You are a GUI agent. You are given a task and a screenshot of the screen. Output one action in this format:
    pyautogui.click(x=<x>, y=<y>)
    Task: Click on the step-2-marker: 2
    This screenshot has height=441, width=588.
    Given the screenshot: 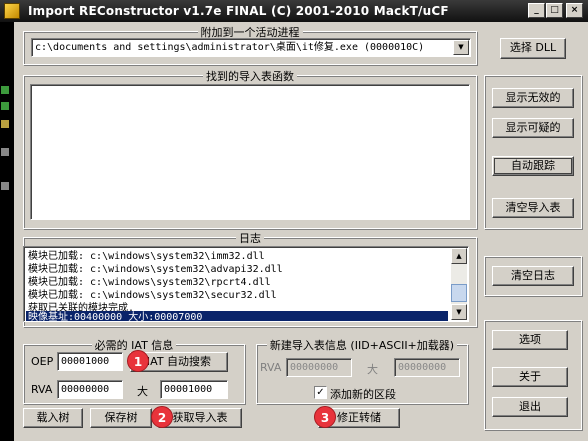 What is the action you would take?
    pyautogui.click(x=162, y=417)
    